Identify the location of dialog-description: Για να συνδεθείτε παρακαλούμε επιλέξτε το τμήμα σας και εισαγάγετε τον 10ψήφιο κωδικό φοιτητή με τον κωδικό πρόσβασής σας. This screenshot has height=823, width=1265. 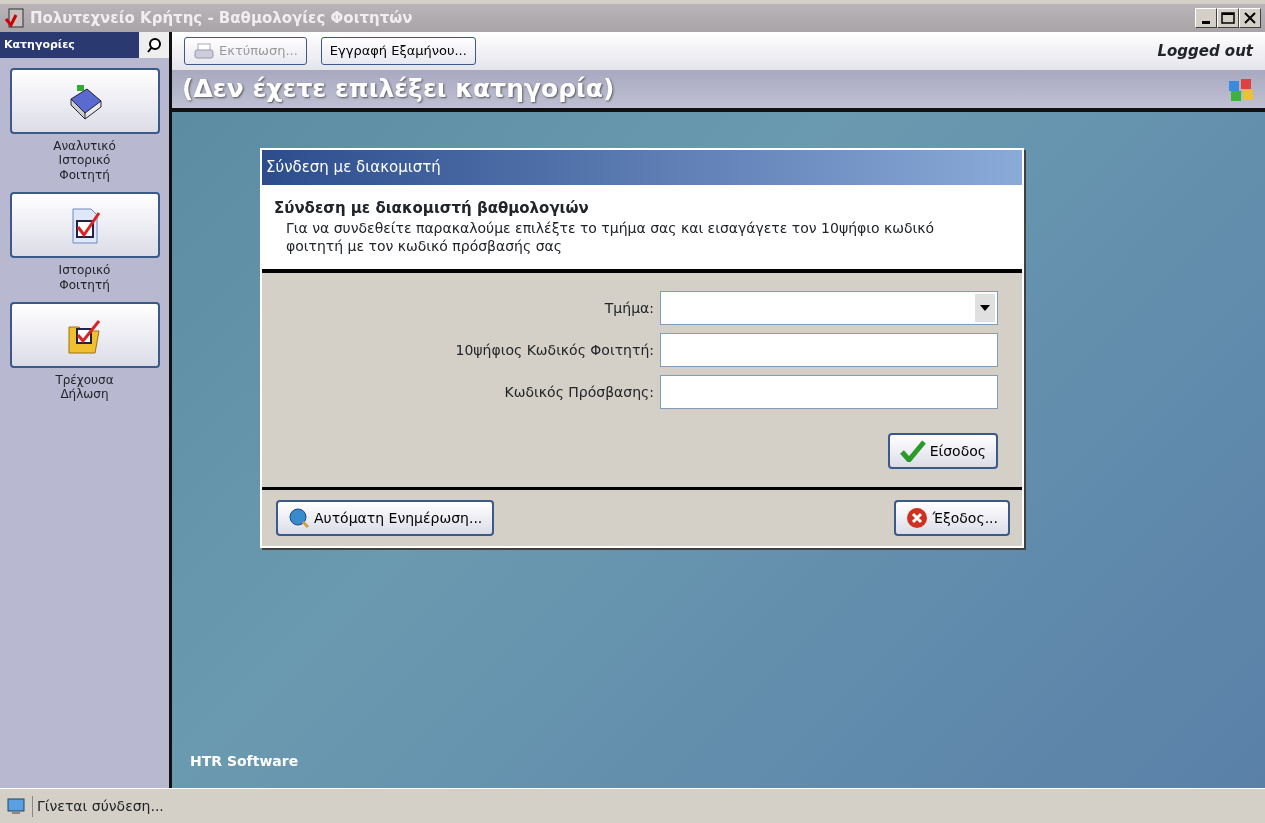
(610, 237).